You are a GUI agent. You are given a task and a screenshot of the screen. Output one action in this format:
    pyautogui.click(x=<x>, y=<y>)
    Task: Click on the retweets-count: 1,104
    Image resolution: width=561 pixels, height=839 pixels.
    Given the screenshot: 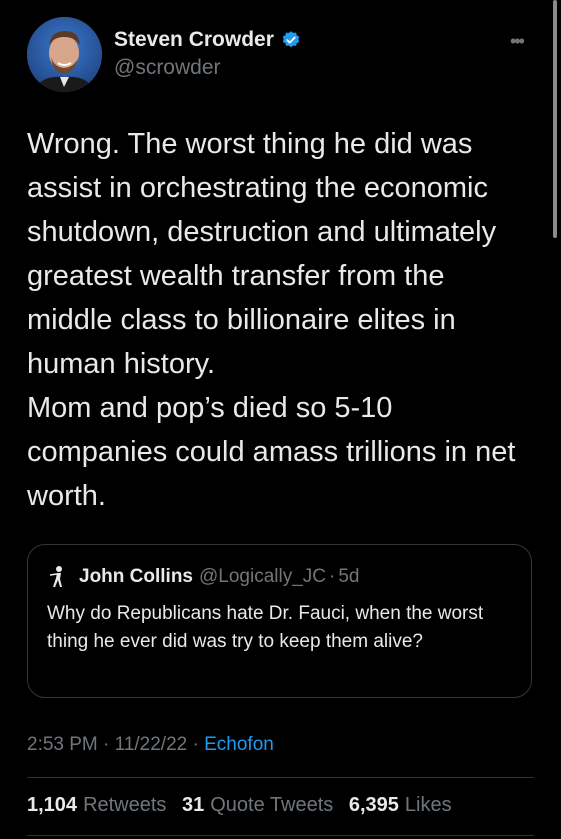 What is the action you would take?
    pyautogui.click(x=52, y=805)
    